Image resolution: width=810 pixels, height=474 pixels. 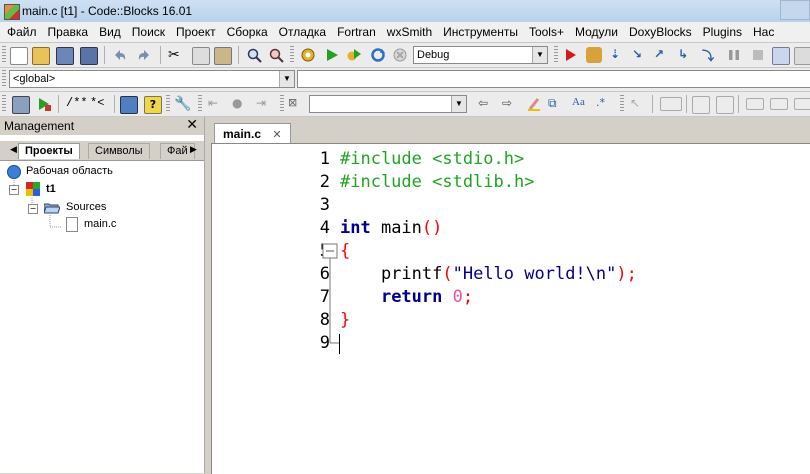 I want to click on rebuild-icon, so click(x=378, y=55).